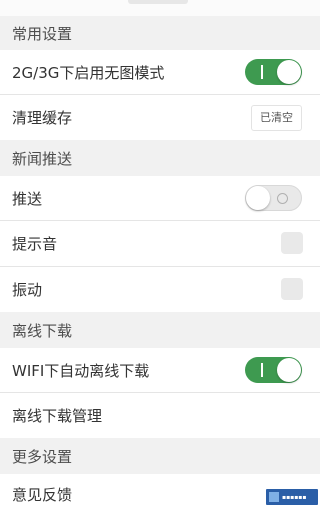 The image size is (320, 514). What do you see at coordinates (160, 117) in the screenshot?
I see `row-clear-cache: 清理缓存 已清空` at bounding box center [160, 117].